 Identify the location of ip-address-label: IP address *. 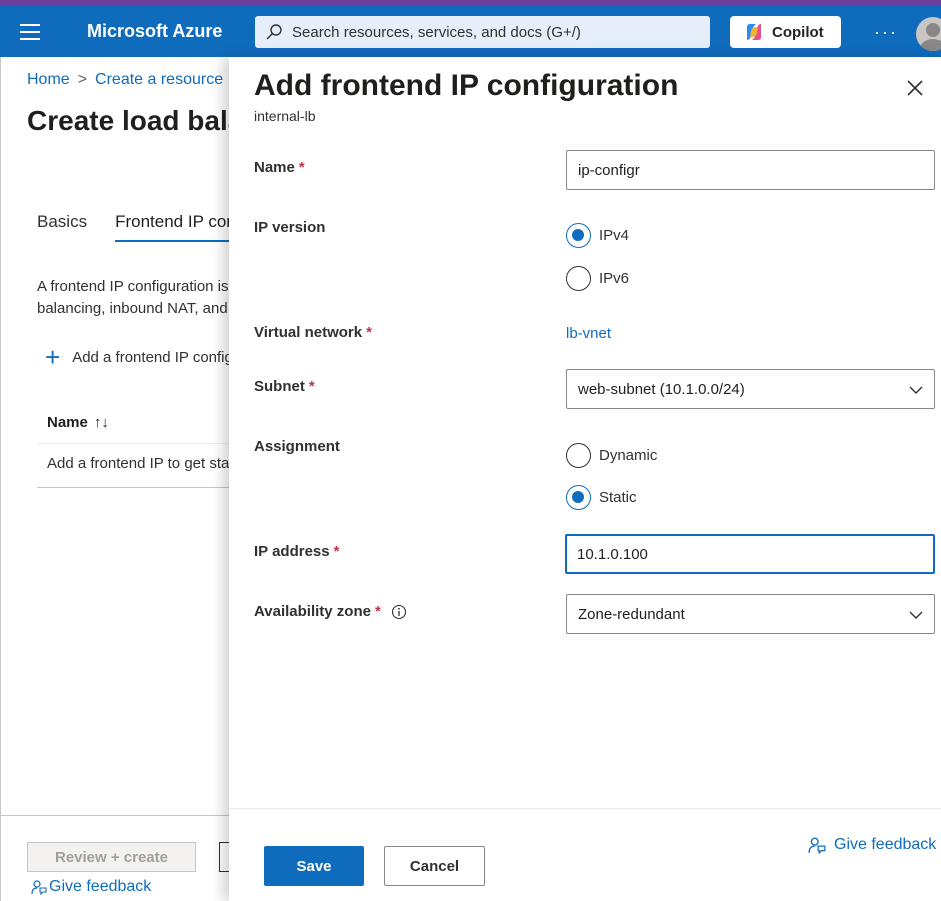
(296, 551).